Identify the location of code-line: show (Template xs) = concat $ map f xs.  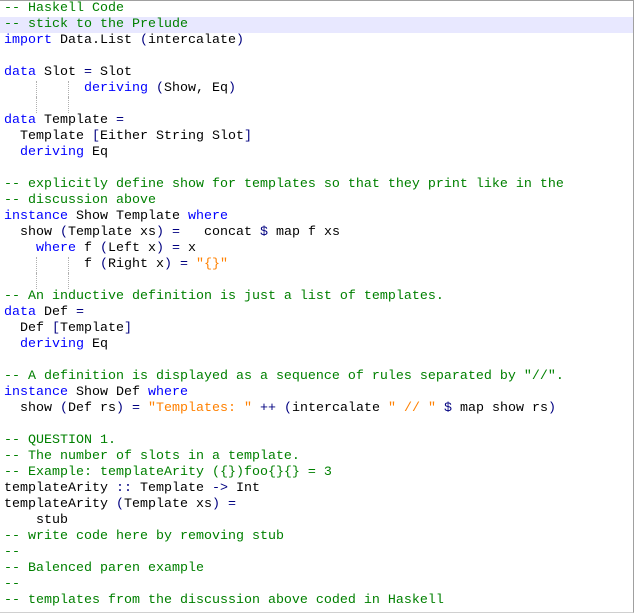
(316, 233).